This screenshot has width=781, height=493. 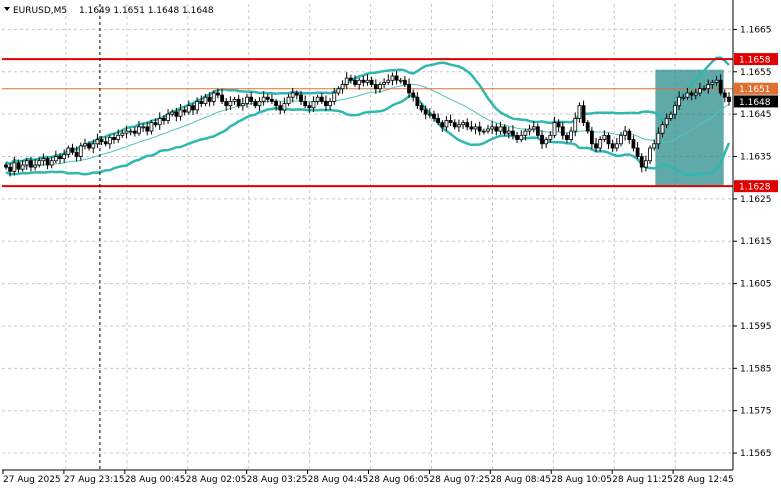 What do you see at coordinates (756, 200) in the screenshot?
I see `y-tick-label: 1.1625` at bounding box center [756, 200].